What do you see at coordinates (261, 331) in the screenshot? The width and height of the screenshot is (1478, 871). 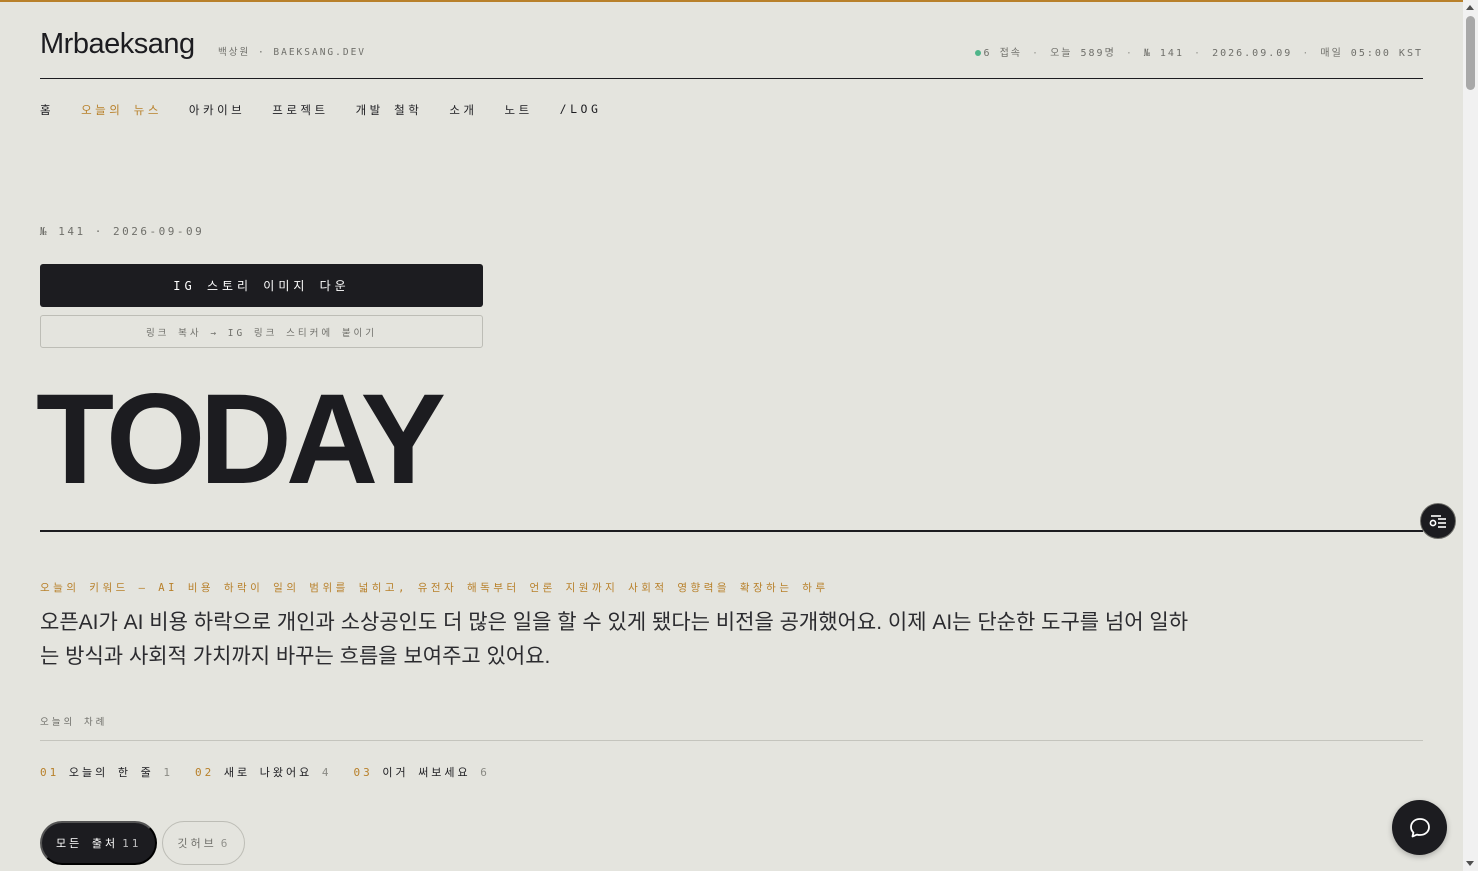 I see `copy-link-button: 링크 복사 → IG 링크 스티커에 붙이기` at bounding box center [261, 331].